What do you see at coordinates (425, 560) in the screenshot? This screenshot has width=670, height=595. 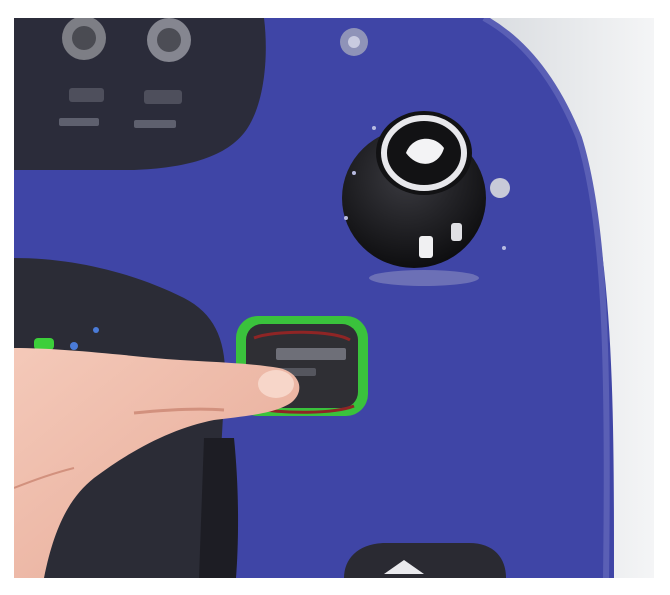 I see `play-triangle-icon` at bounding box center [425, 560].